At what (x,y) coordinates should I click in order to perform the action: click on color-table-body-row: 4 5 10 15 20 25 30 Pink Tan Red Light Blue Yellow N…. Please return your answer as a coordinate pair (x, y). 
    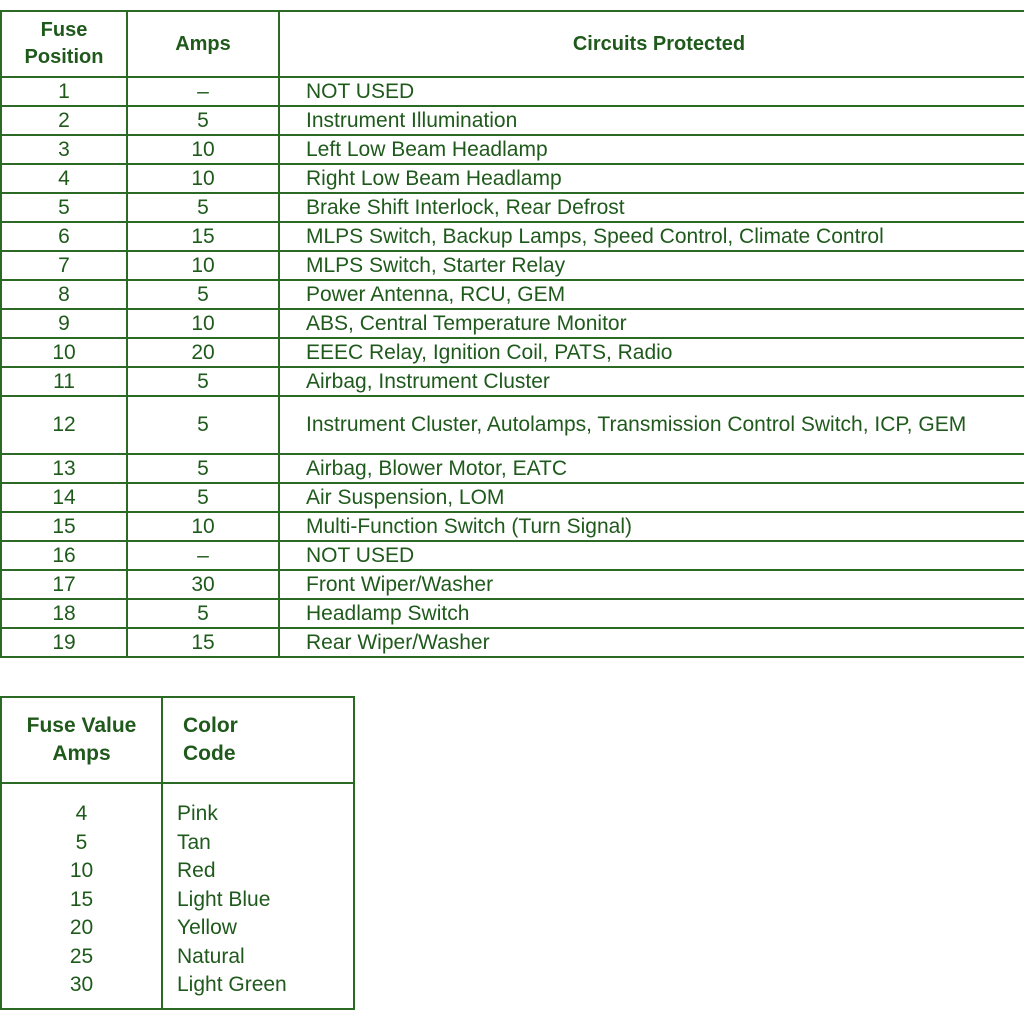
    Looking at the image, I should click on (177, 896).